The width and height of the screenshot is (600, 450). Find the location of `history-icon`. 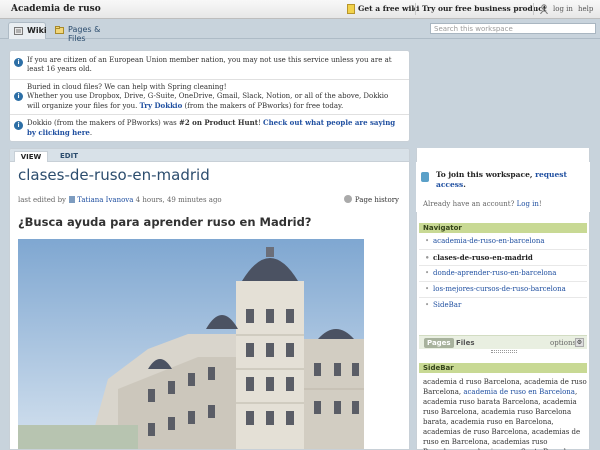

history-icon is located at coordinates (347, 199).